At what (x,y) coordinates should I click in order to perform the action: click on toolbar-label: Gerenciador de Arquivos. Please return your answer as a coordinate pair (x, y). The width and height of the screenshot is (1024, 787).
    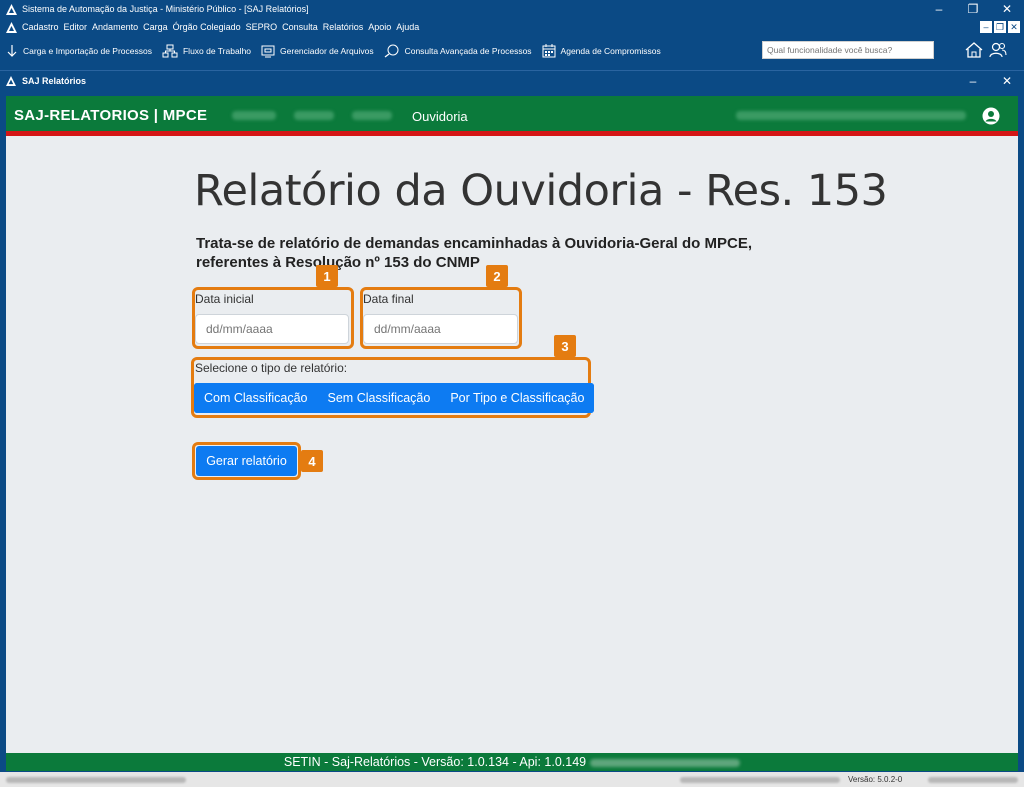
    Looking at the image, I should click on (327, 51).